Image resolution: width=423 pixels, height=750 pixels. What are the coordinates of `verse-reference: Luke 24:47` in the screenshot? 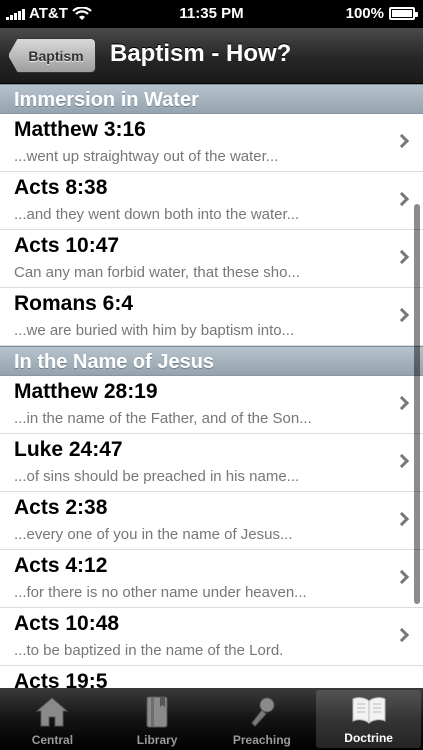 It's located at (68, 449).